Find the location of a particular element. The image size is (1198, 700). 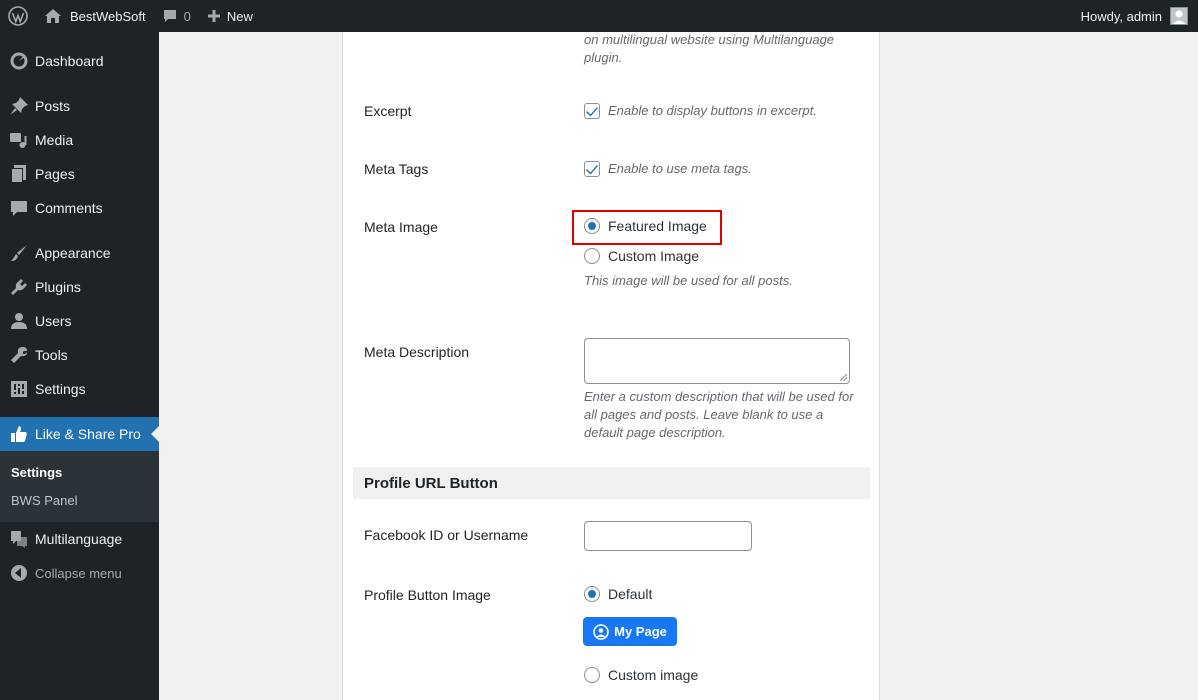

site-name-link: BestWebSoft is located at coordinates (95, 16).